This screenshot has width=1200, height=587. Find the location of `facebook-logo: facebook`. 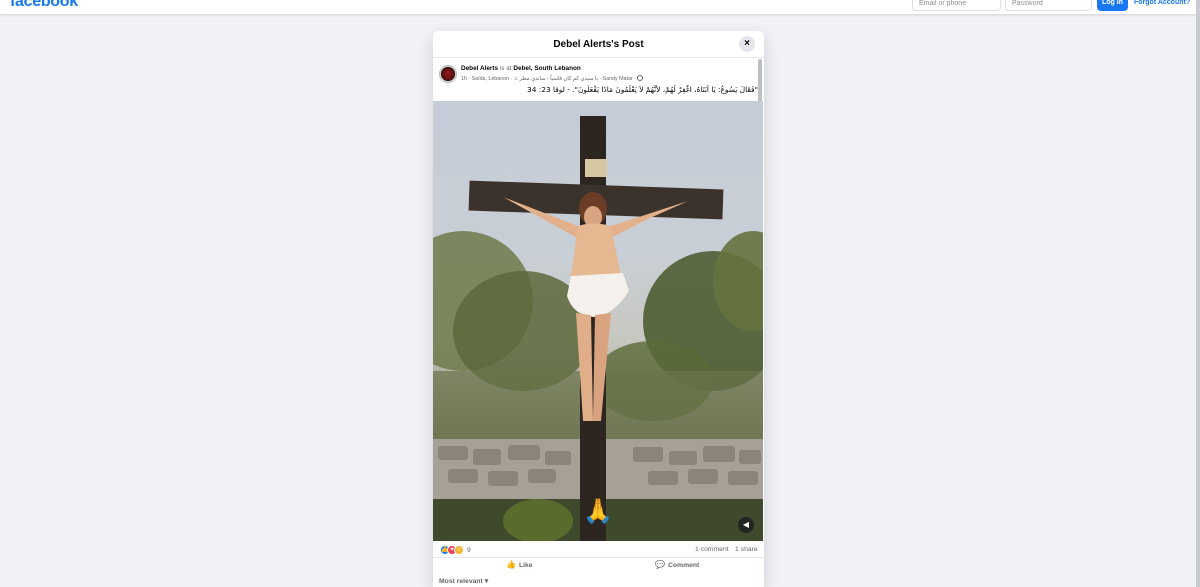

facebook-logo: facebook is located at coordinates (44, 5).